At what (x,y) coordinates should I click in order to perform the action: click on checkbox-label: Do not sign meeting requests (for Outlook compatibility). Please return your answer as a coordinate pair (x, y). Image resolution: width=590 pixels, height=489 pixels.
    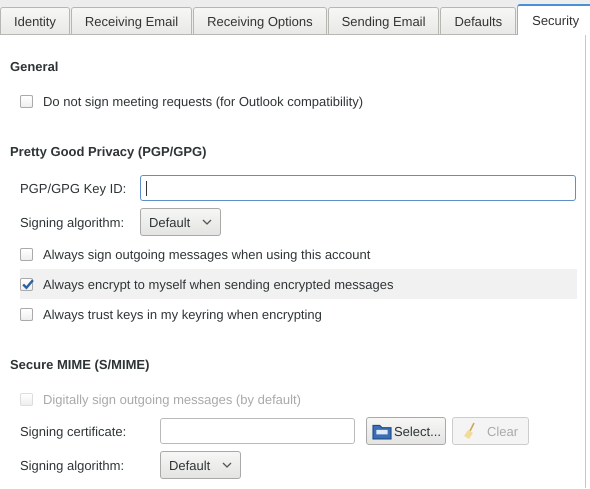
    Looking at the image, I should click on (203, 101).